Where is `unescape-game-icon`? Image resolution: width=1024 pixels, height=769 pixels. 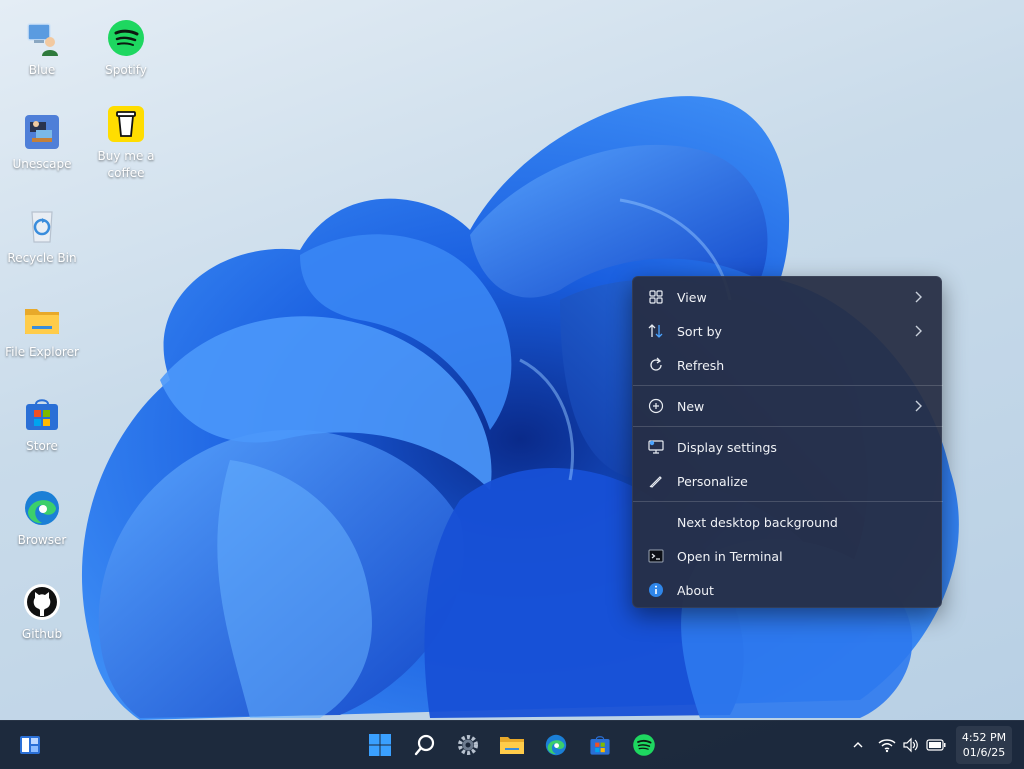 unescape-game-icon is located at coordinates (42, 132).